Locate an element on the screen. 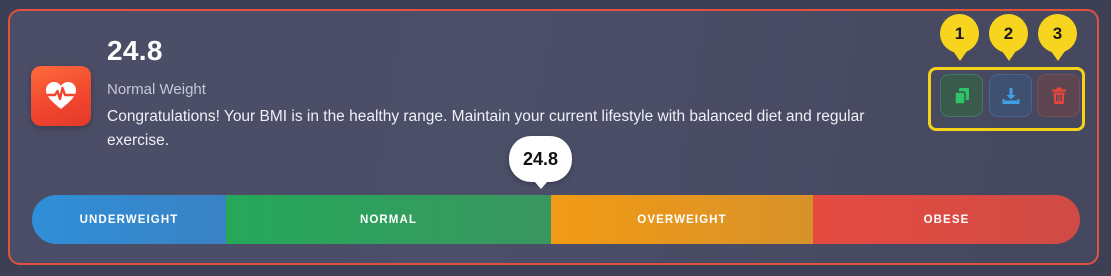  download-button is located at coordinates (1010, 95).